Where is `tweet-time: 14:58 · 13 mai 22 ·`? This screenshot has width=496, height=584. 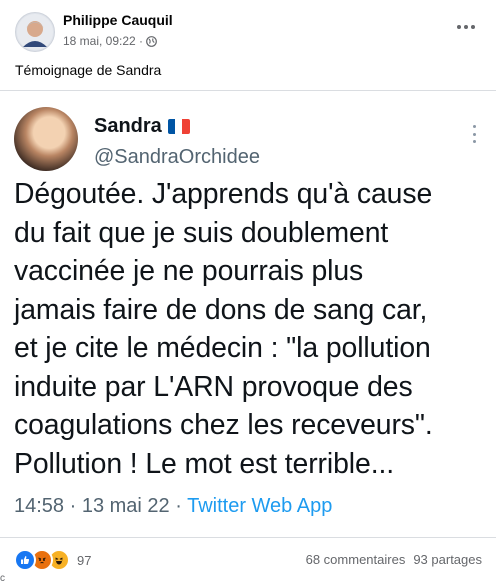 tweet-time: 14:58 · 13 mai 22 · is located at coordinates (101, 506).